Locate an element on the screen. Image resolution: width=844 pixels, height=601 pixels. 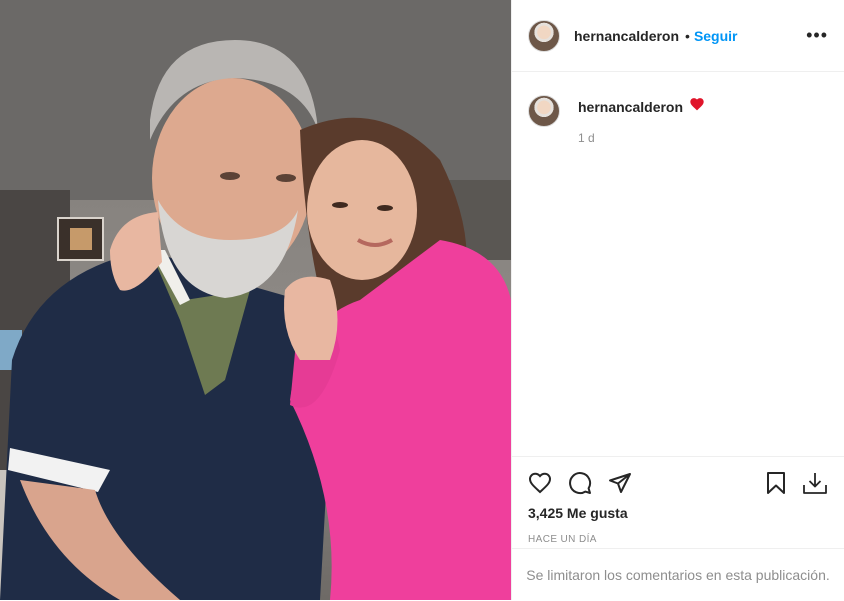
follow-button: Seguir is located at coordinates (716, 36).